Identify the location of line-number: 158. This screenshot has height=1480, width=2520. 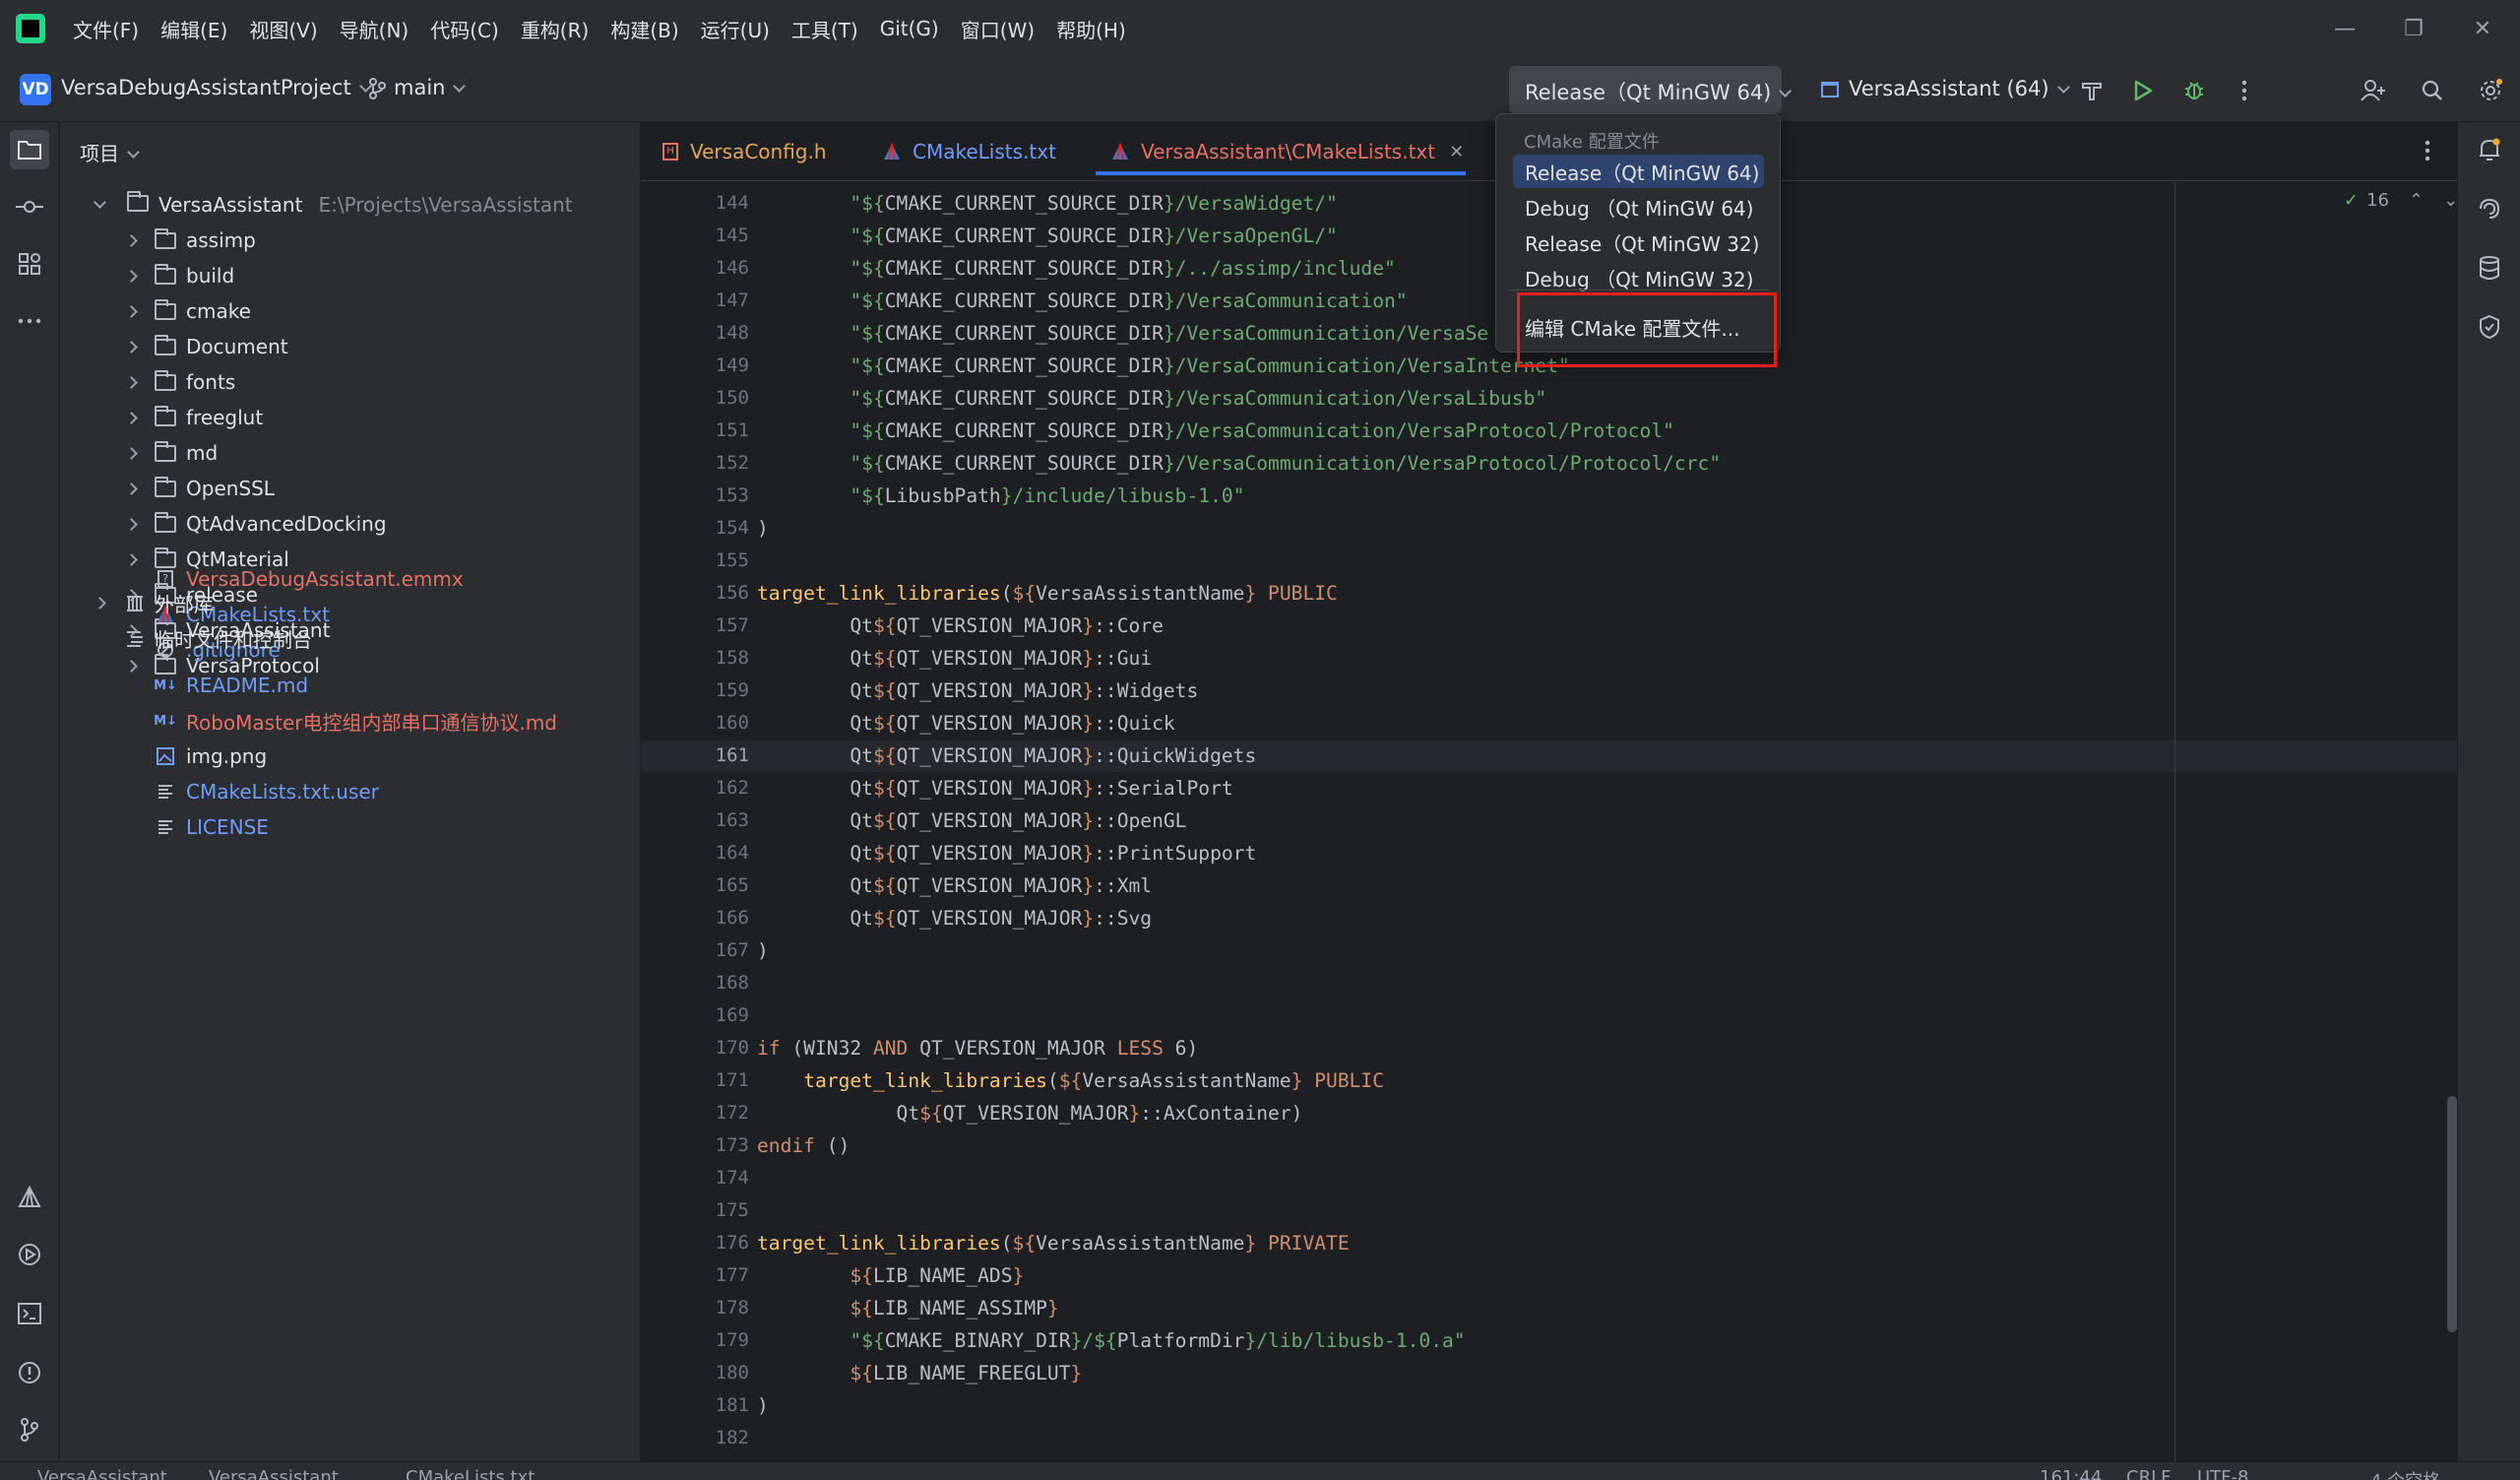
(695, 658).